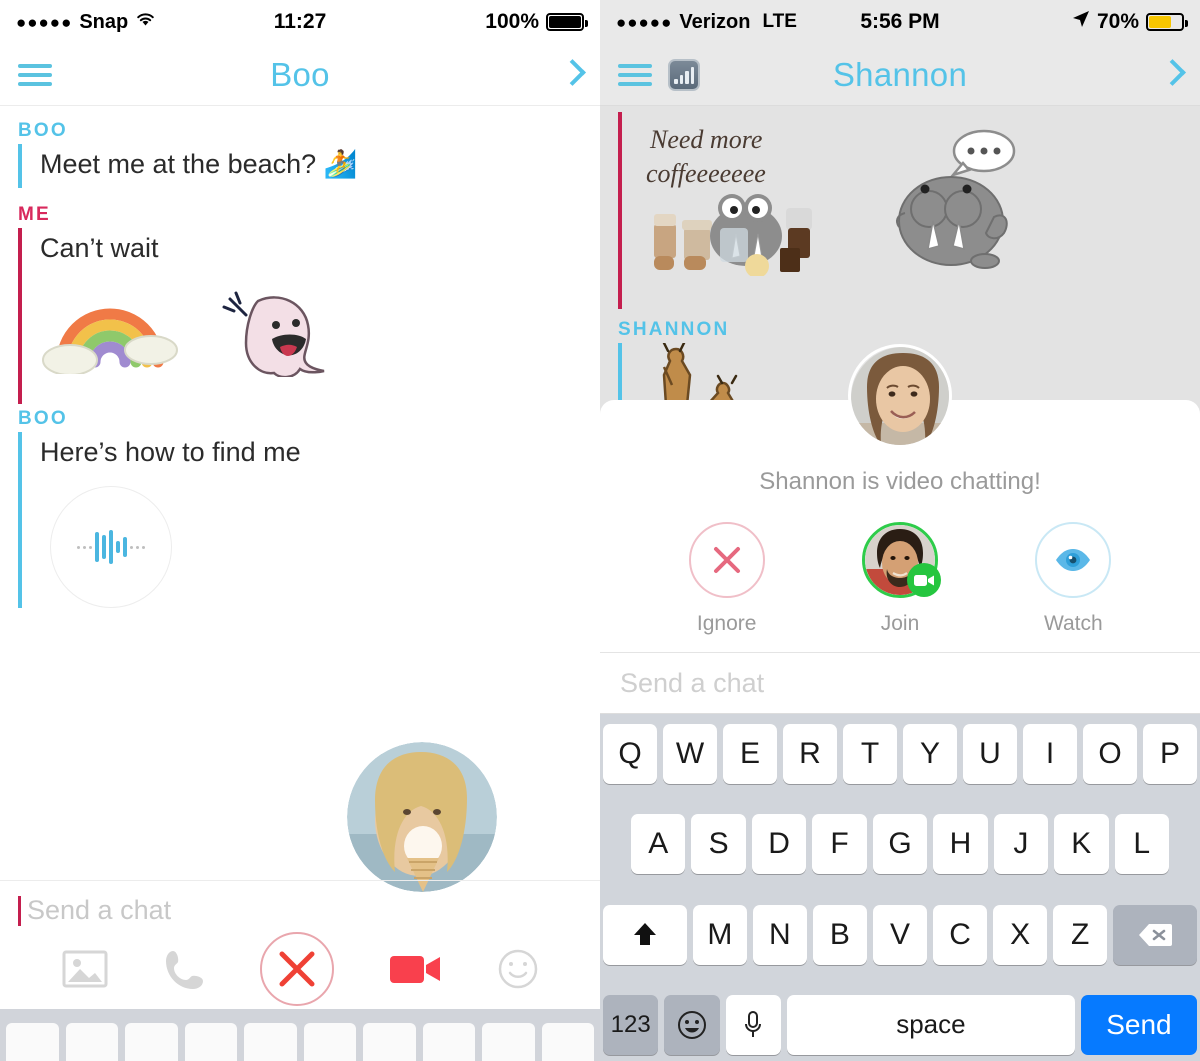  I want to click on ghost-sticker, so click(274, 333).